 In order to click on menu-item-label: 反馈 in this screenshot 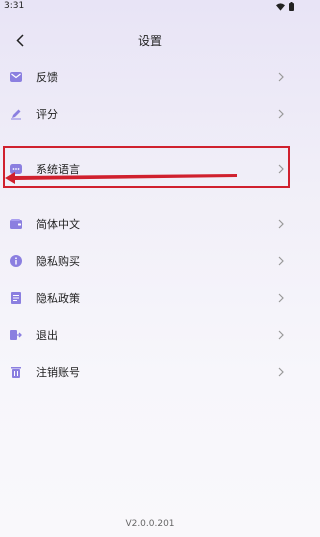, I will do `click(47, 77)`.